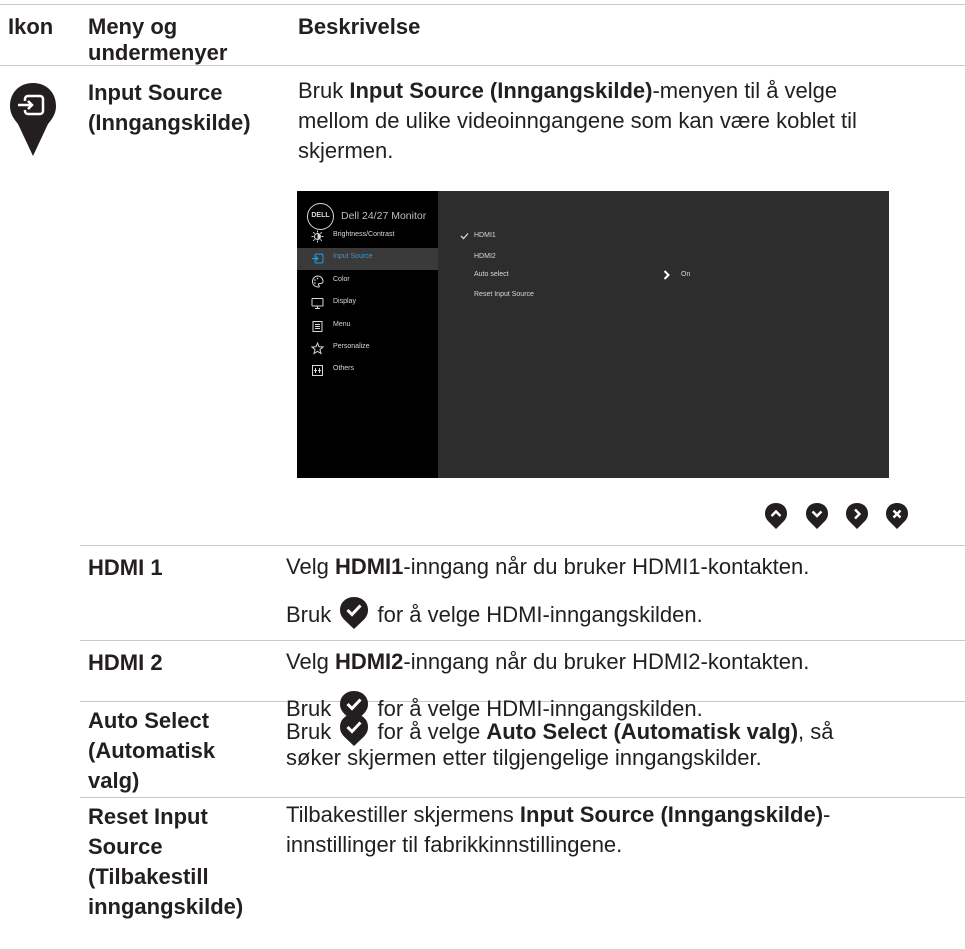 The width and height of the screenshot is (965, 949). What do you see at coordinates (169, 122) in the screenshot?
I see `input-source-label-line2: (Inngangskilde)` at bounding box center [169, 122].